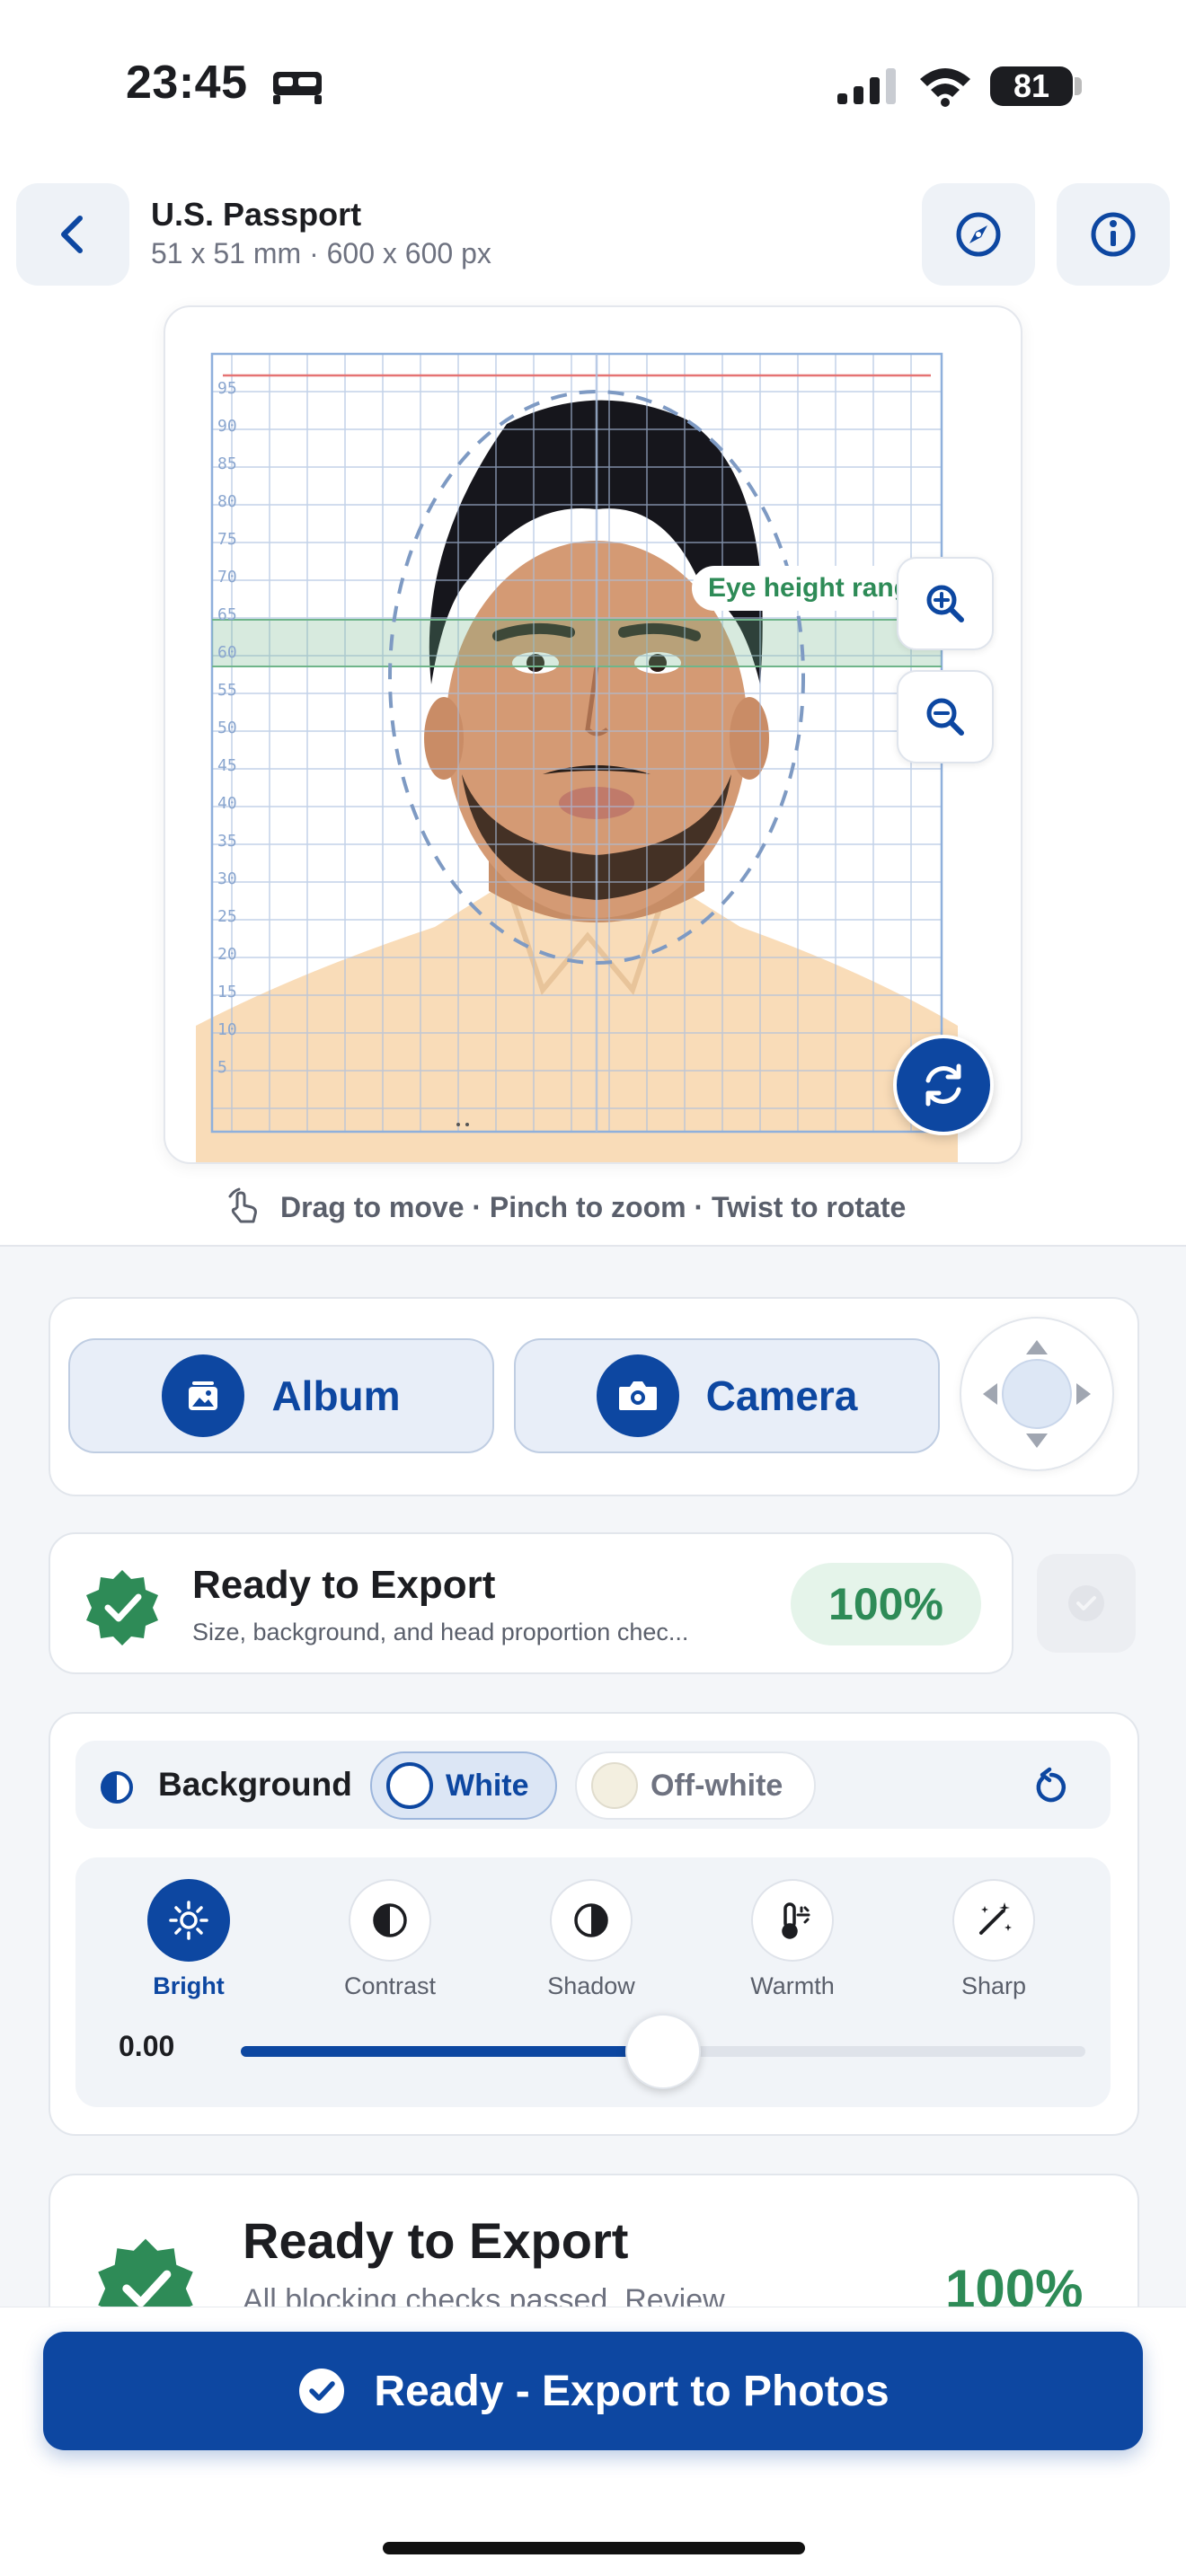  I want to click on wifi-icon, so click(945, 87).